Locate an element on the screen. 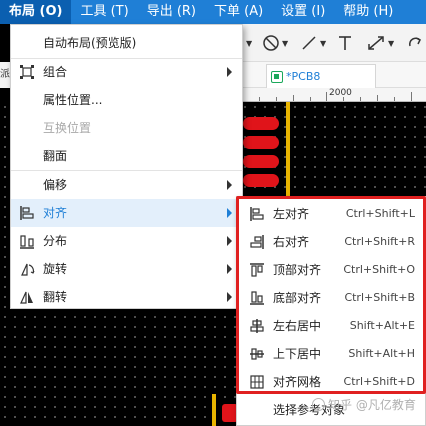  left-panel-edge: 派 is located at coordinates (5, 75).